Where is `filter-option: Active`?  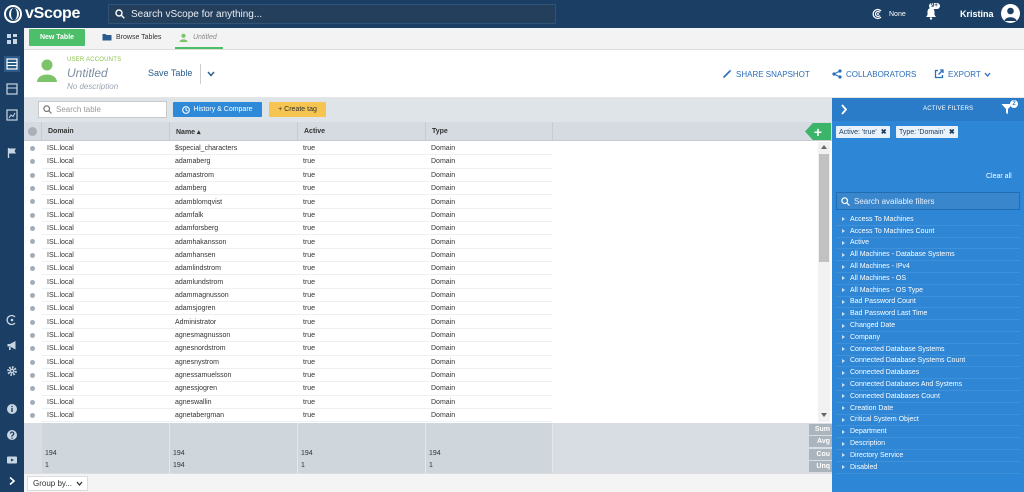
filter-option: Active is located at coordinates (928, 243).